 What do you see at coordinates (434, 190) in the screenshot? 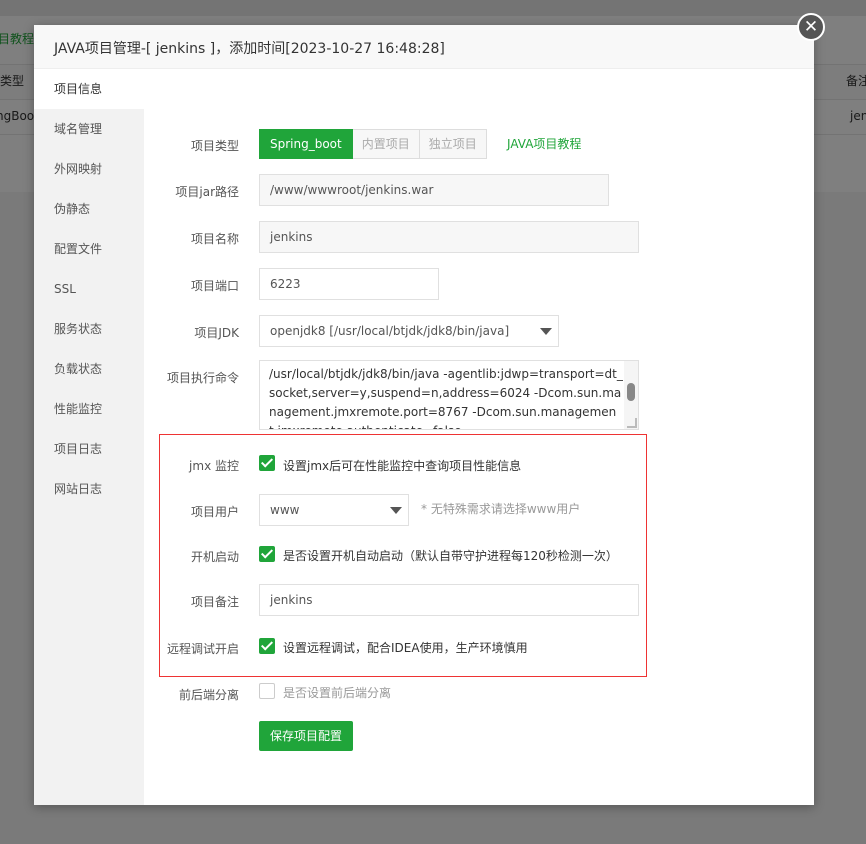
I see `jar-path-input: /www/wwwroot/jenkins.war` at bounding box center [434, 190].